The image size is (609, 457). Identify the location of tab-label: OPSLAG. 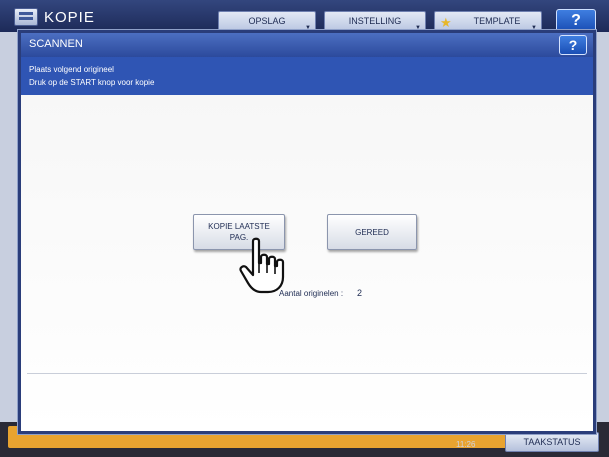
(267, 21).